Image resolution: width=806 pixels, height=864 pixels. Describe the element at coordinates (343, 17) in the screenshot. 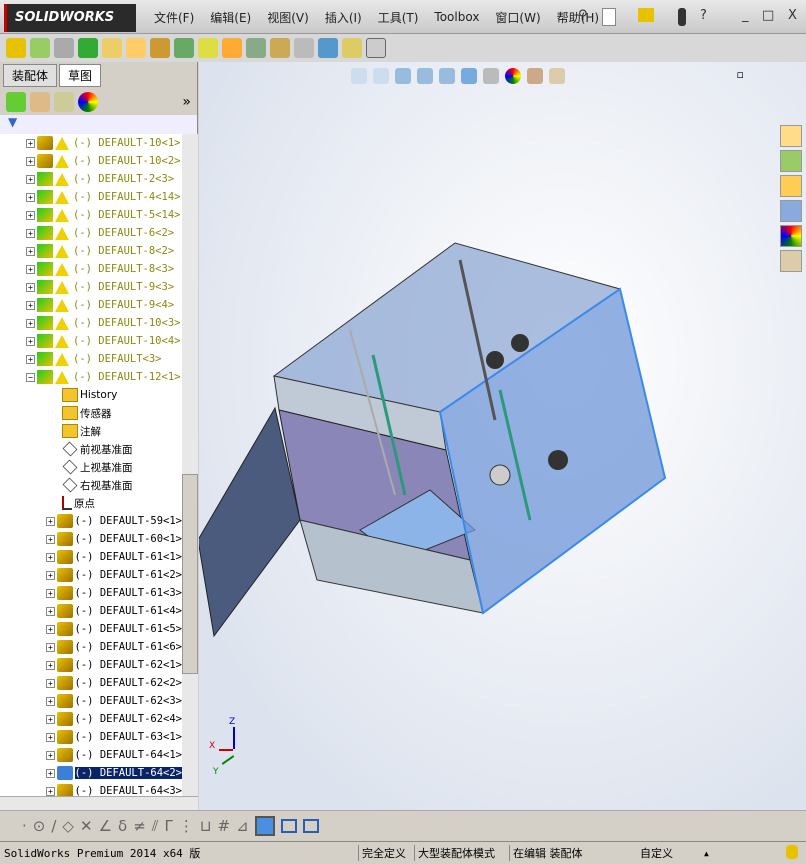

I see `menu-insert: 插入(I)` at that location.